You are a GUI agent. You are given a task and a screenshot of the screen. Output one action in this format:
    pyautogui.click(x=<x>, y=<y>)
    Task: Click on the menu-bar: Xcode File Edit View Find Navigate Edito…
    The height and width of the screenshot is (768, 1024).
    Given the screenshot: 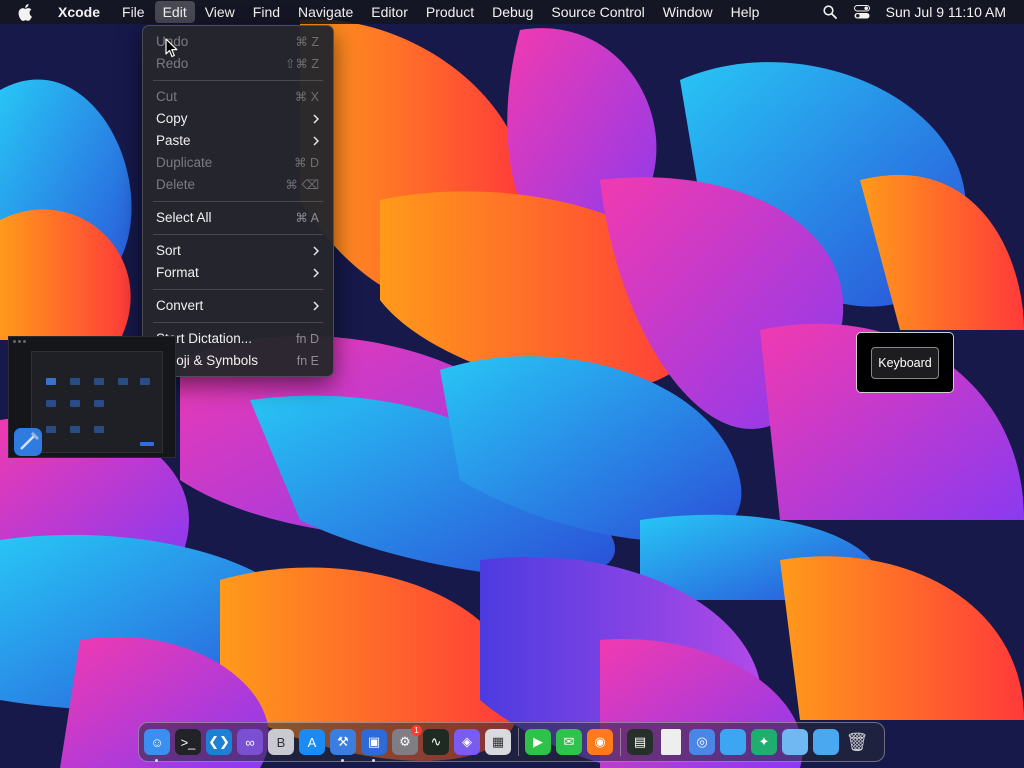 What is the action you would take?
    pyautogui.click(x=512, y=12)
    